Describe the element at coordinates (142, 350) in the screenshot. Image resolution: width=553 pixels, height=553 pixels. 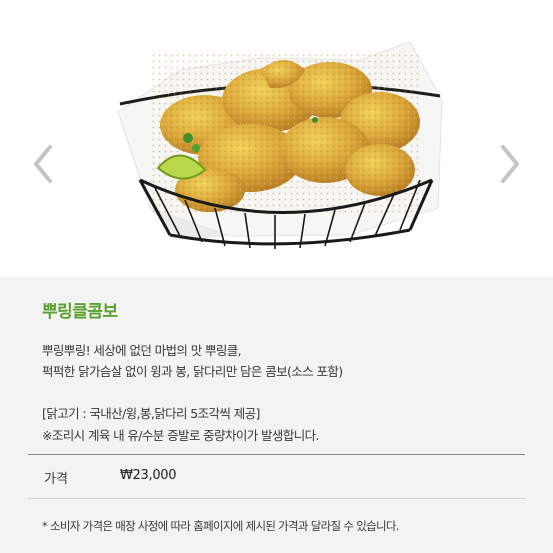
I see `product-description-line: 뿌링뿌링! 세상에 없던 마법의 맛 뿌링클,` at that location.